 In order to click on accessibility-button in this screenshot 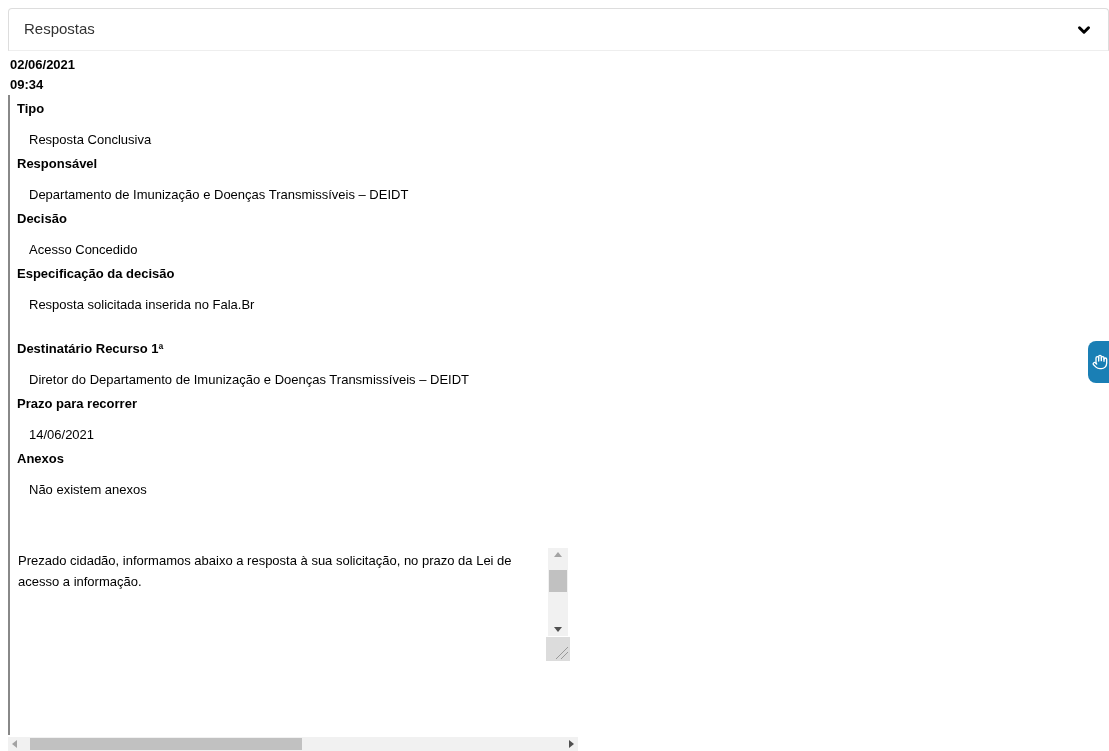, I will do `click(1098, 362)`.